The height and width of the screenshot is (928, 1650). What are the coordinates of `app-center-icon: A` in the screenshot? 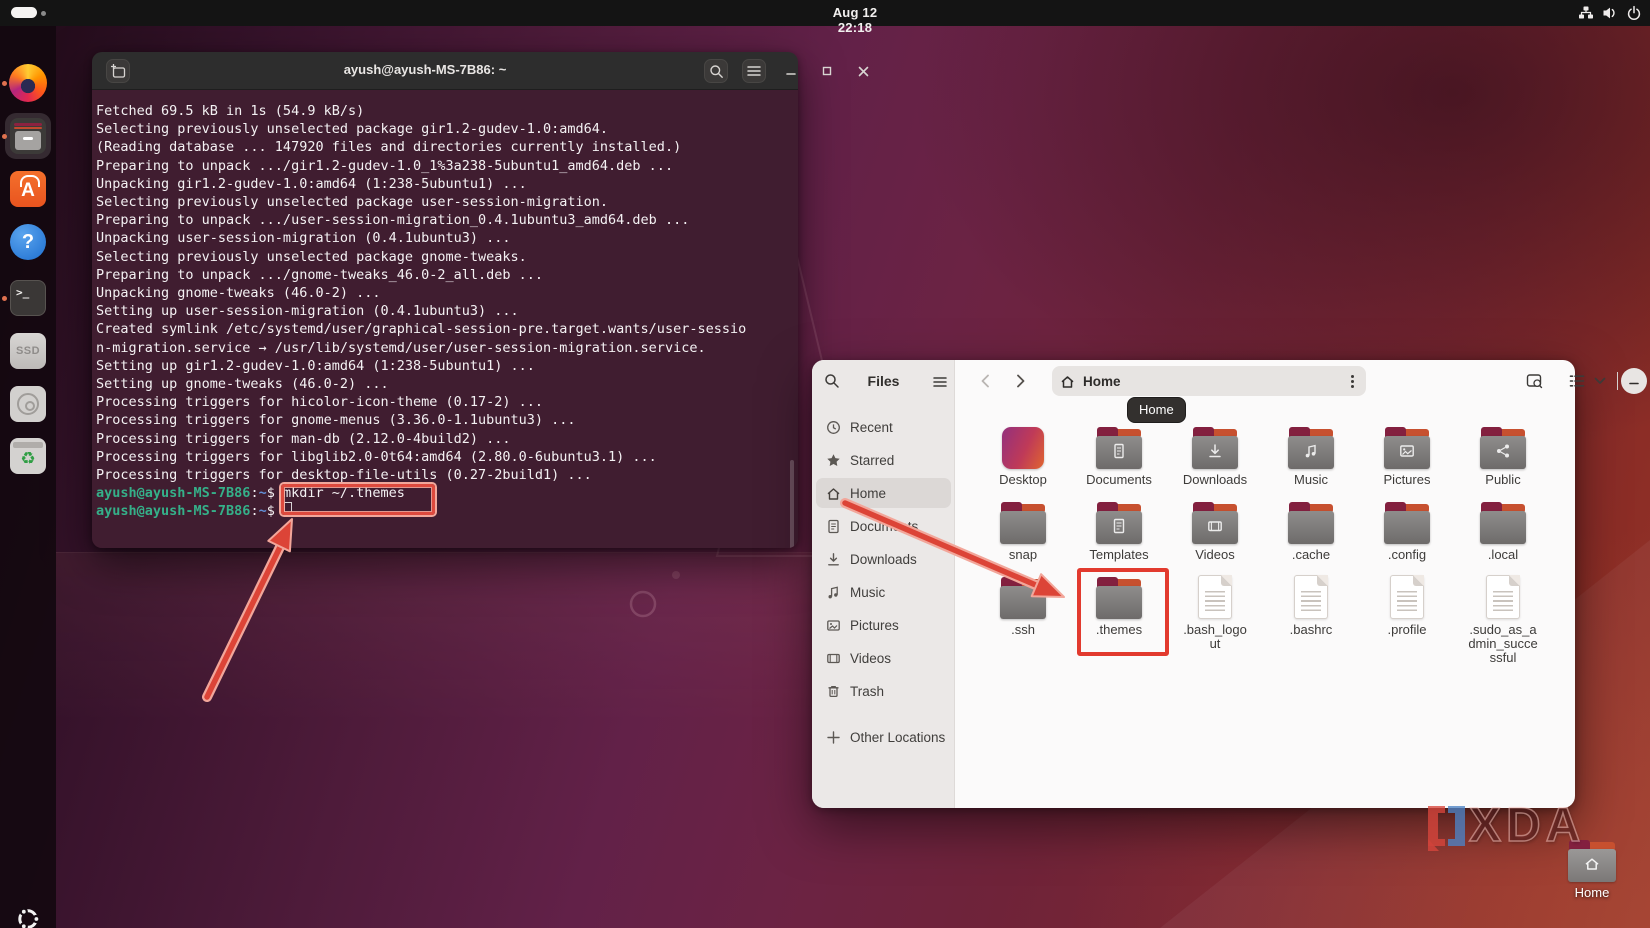 It's located at (28, 189).